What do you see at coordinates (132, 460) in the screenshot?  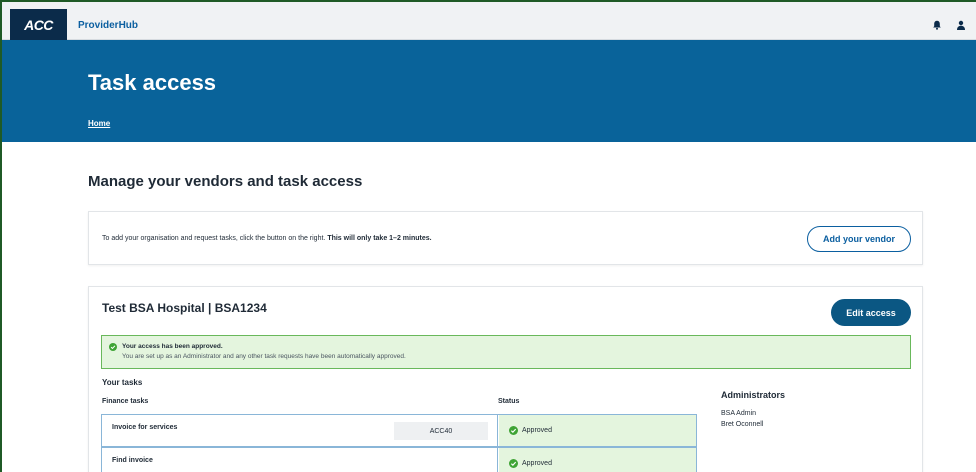 I see `task-name: Find invoice` at bounding box center [132, 460].